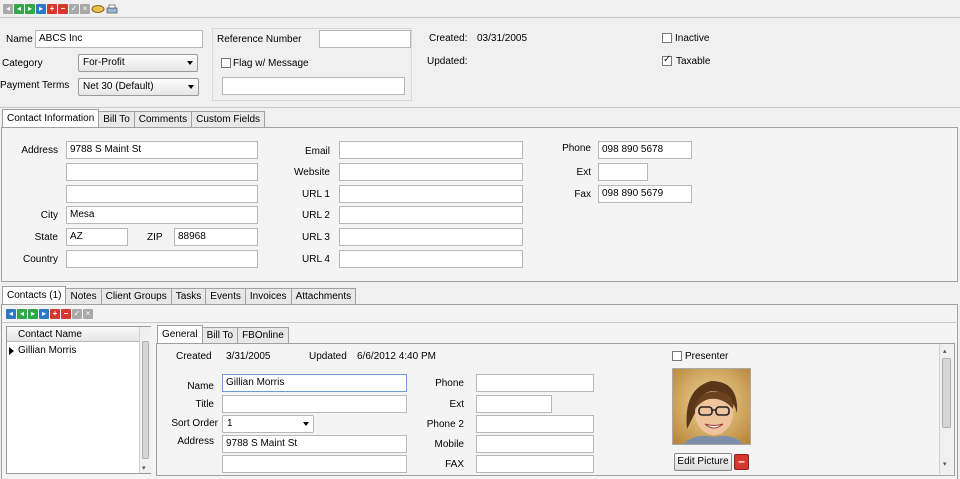 This screenshot has width=960, height=479. What do you see at coordinates (162, 259) in the screenshot?
I see `country-field` at bounding box center [162, 259].